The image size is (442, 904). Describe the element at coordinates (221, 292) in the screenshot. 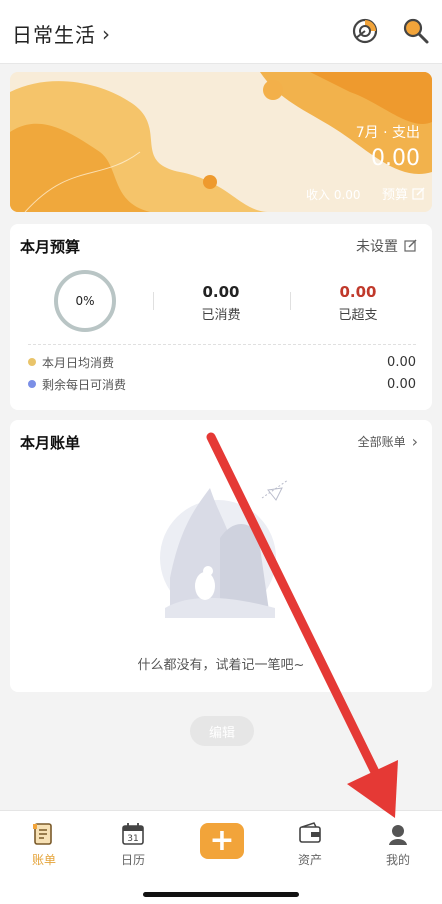

I see `spent-value: 0.00` at that location.